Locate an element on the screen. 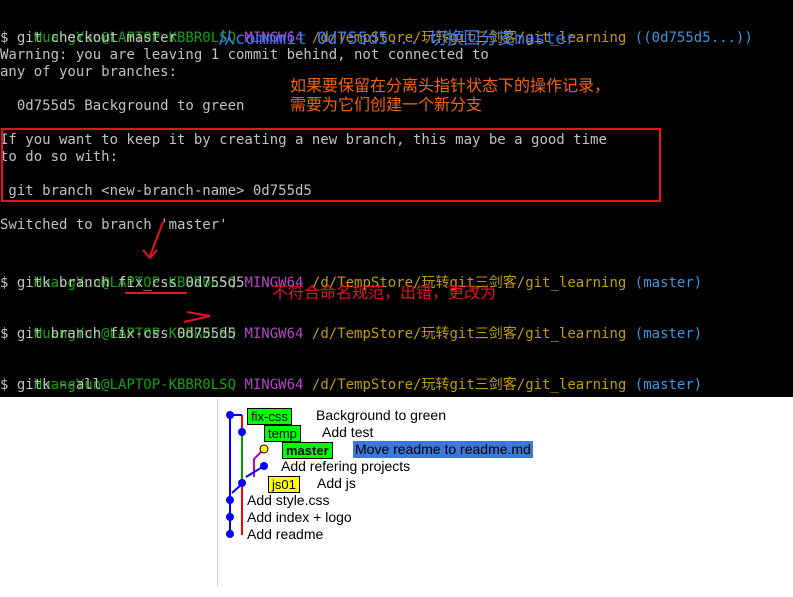  command-suffix: 0d755d5 is located at coordinates (211, 283).